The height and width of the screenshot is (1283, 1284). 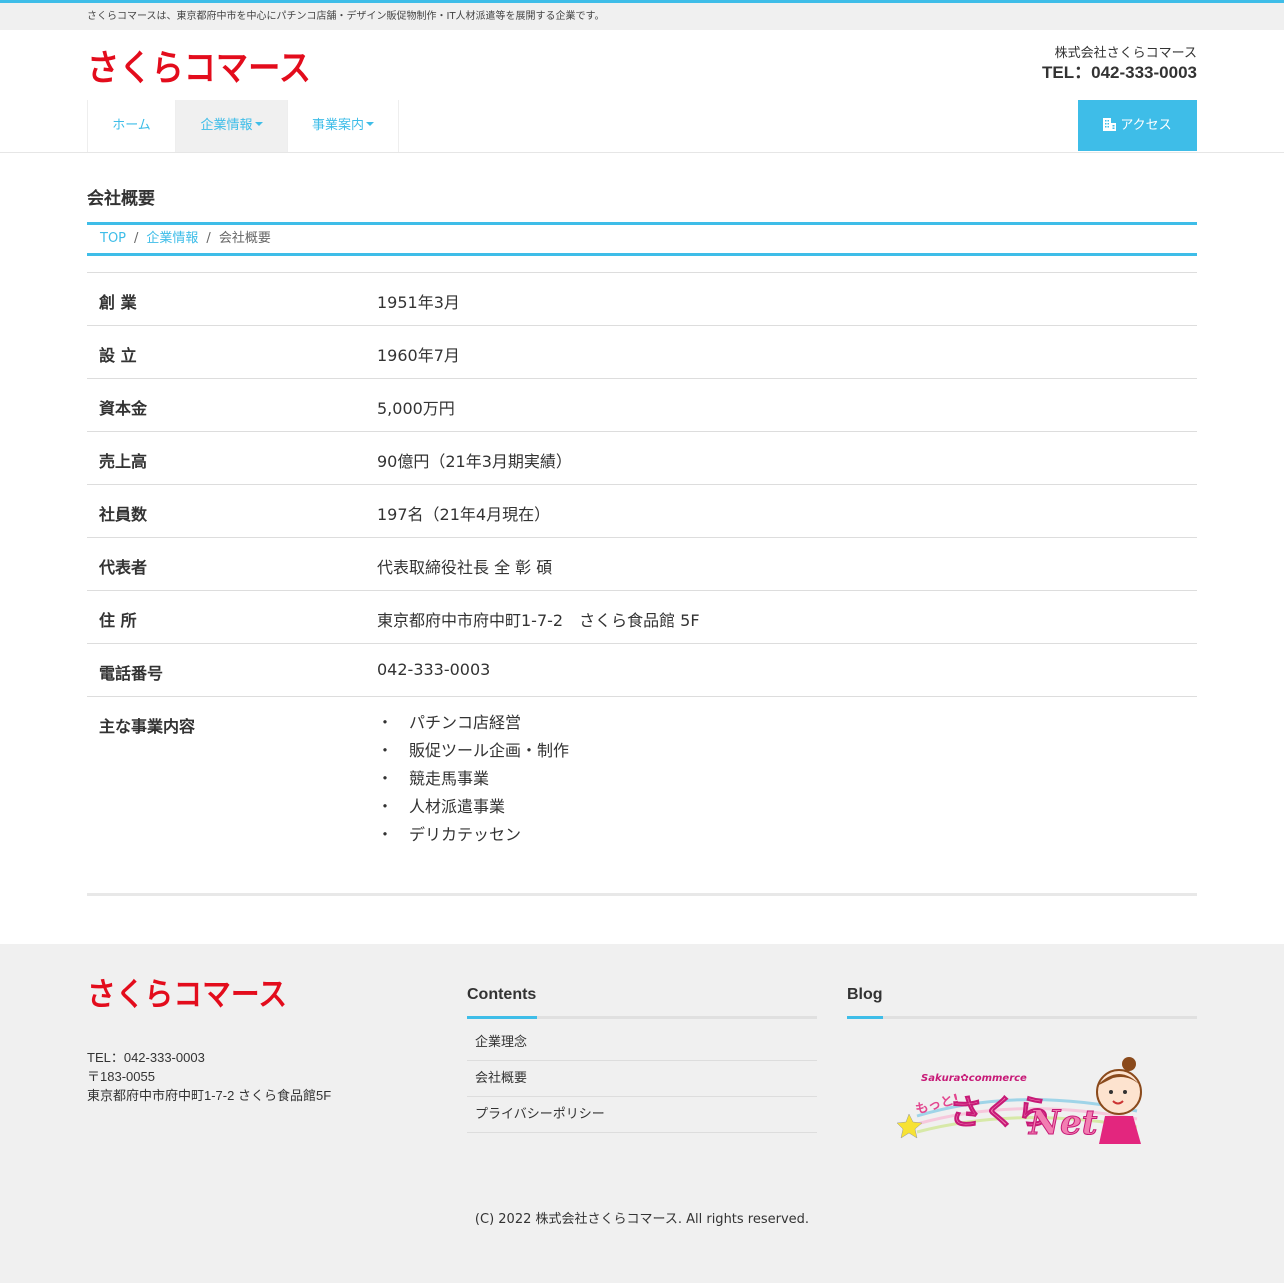 I want to click on table-row: 社員数 197名（21年4月現在）, so click(x=642, y=511).